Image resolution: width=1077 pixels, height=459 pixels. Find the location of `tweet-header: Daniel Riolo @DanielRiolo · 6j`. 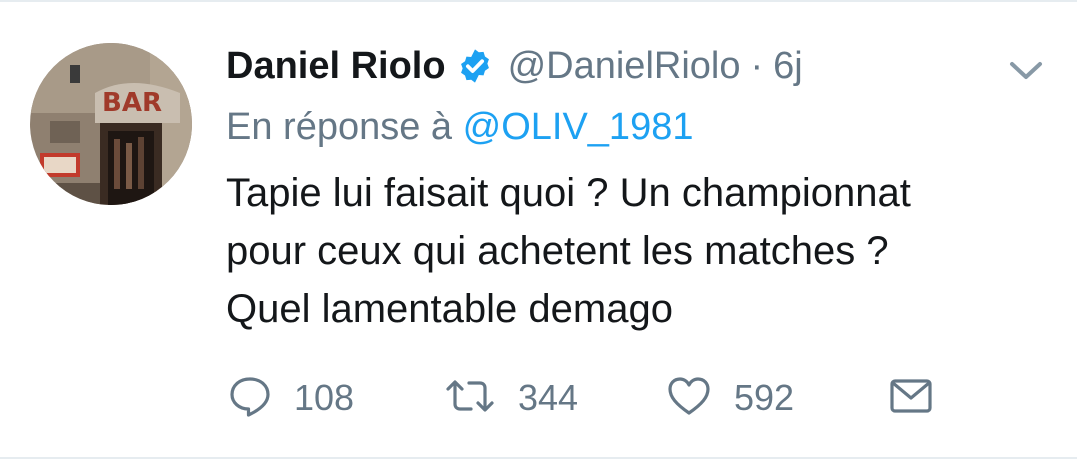

tweet-header: Daniel Riolo @DanielRiolo · 6j is located at coordinates (514, 66).